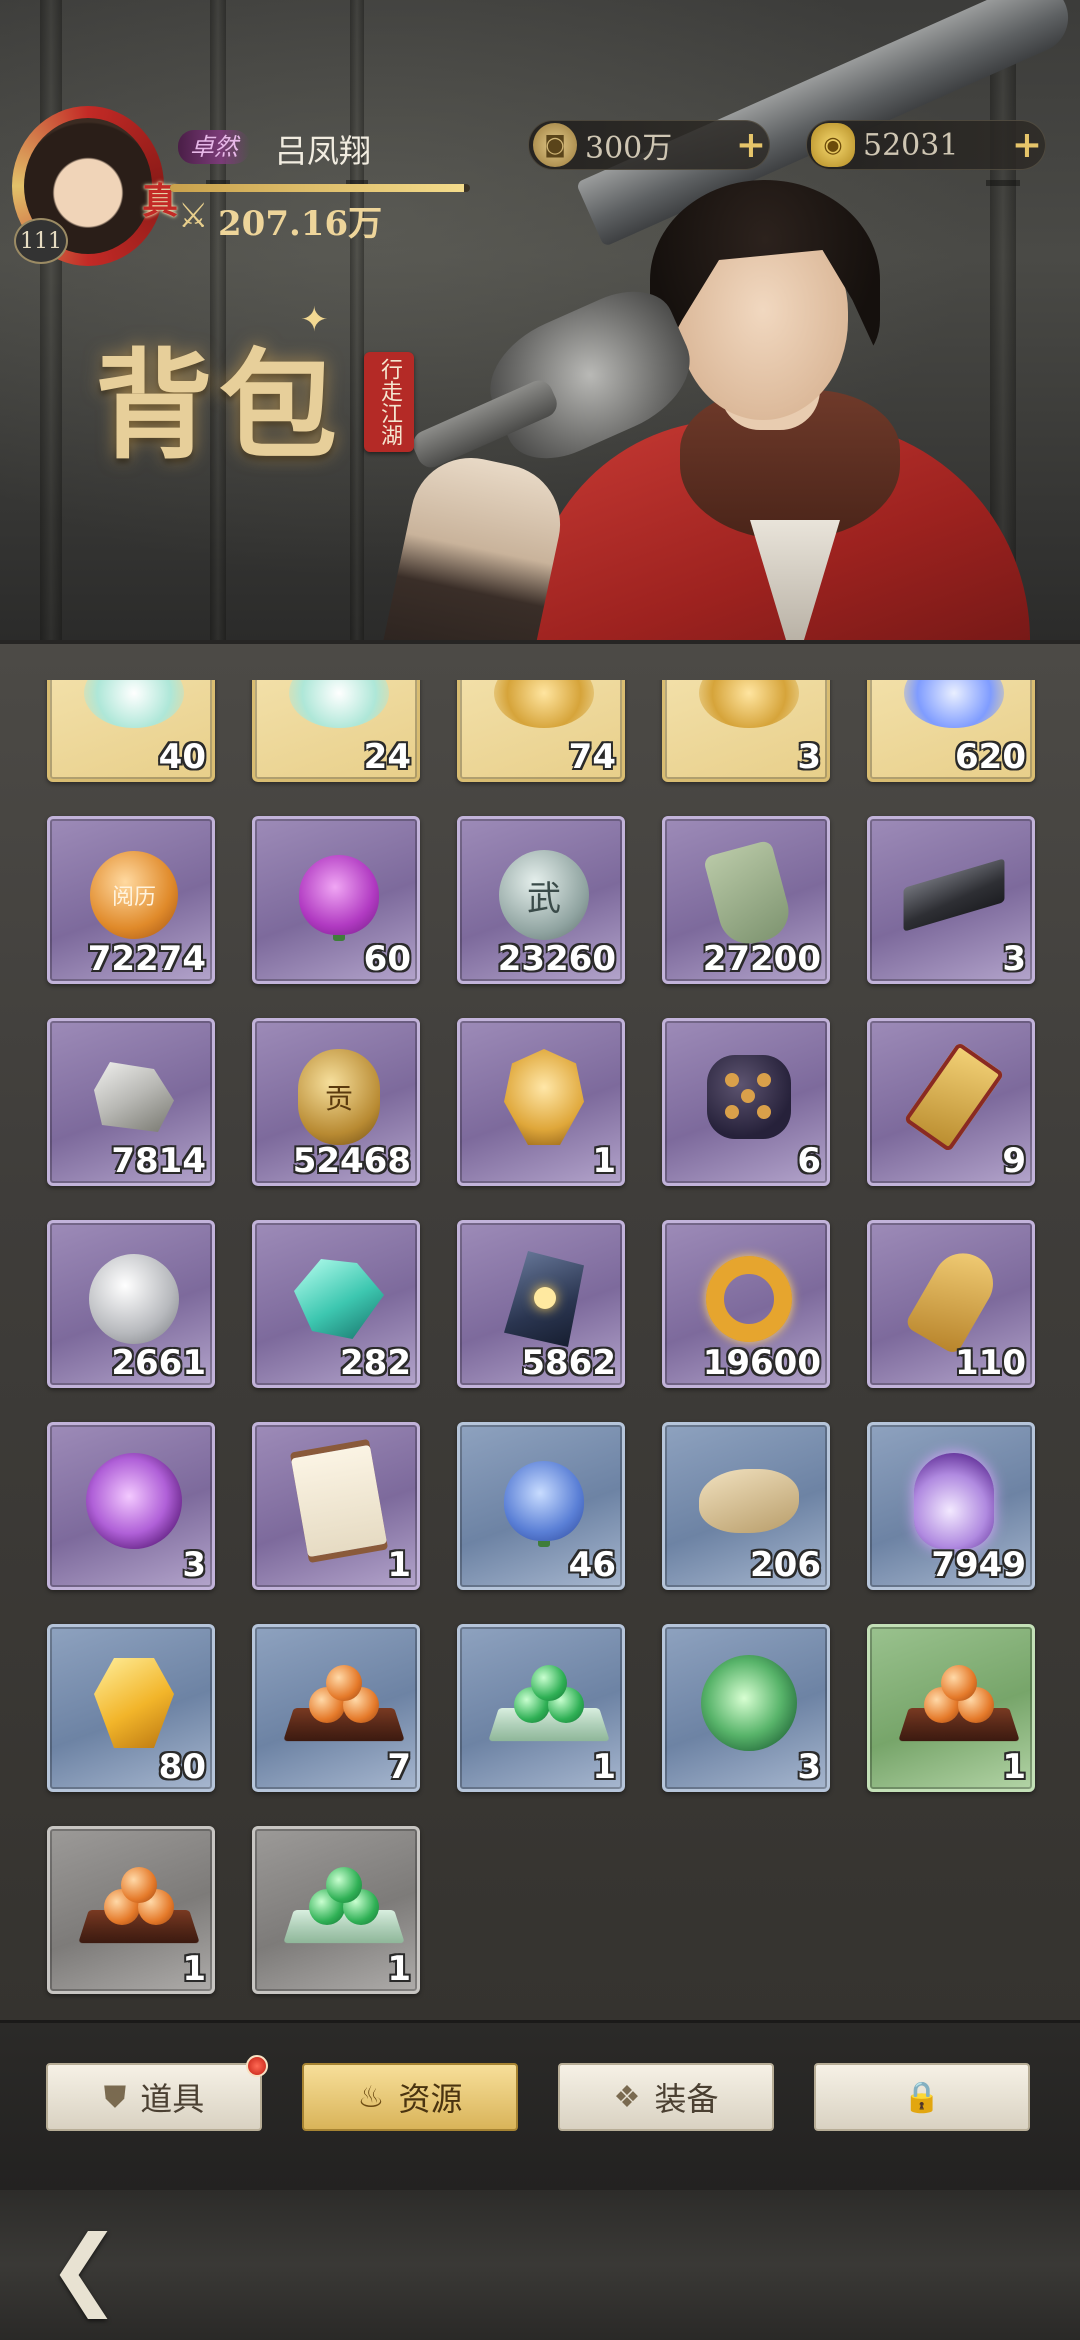 This screenshot has height=2340, width=1080. What do you see at coordinates (990, 1363) in the screenshot?
I see `item-count: 110` at bounding box center [990, 1363].